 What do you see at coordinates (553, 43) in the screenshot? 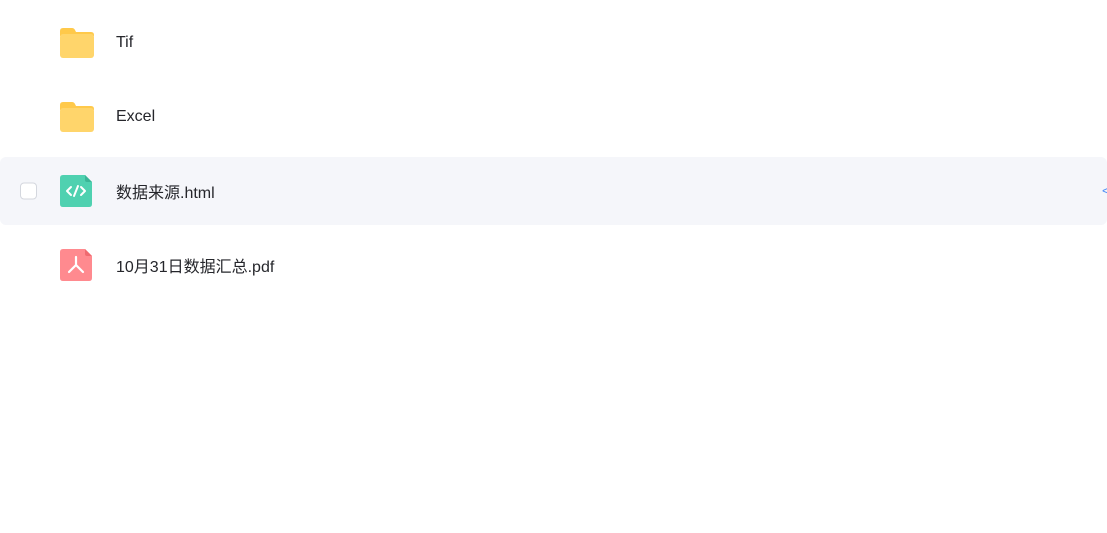
I see `file-row-tif: Tif` at bounding box center [553, 43].